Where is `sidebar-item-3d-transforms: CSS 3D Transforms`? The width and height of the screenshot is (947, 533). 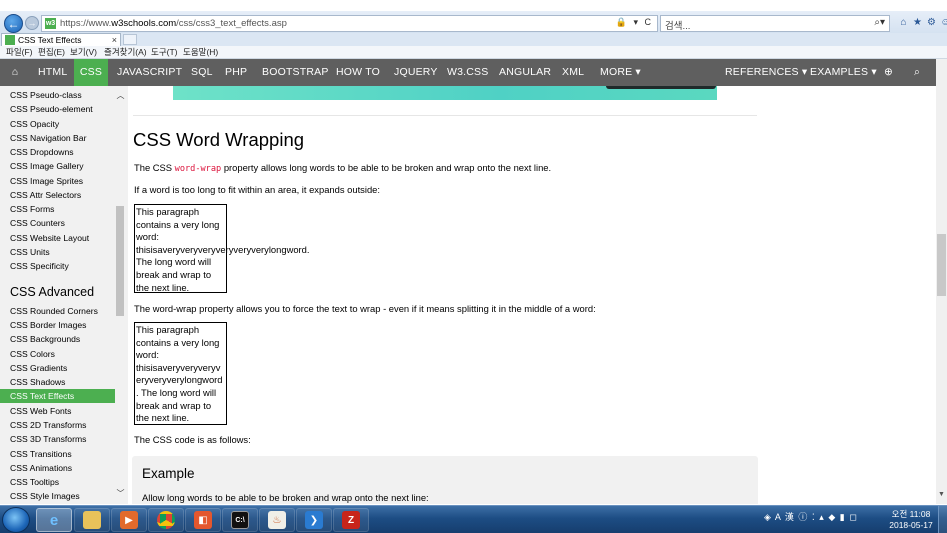 sidebar-item-3d-transforms: CSS 3D Transforms is located at coordinates (57, 439).